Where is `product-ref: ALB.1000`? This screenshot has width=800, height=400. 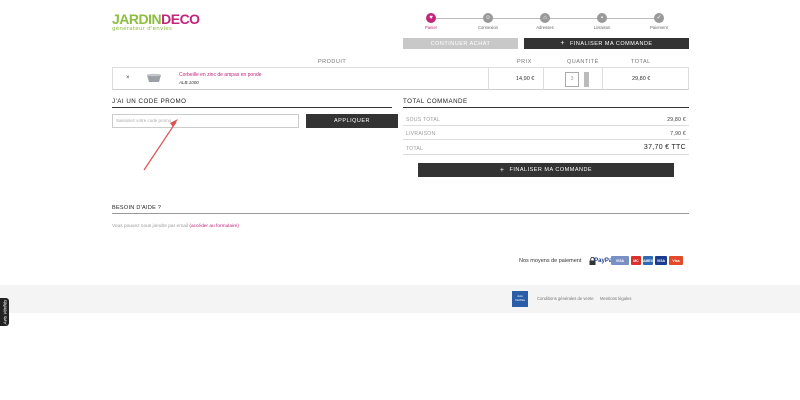 product-ref: ALB.1000 is located at coordinates (189, 82).